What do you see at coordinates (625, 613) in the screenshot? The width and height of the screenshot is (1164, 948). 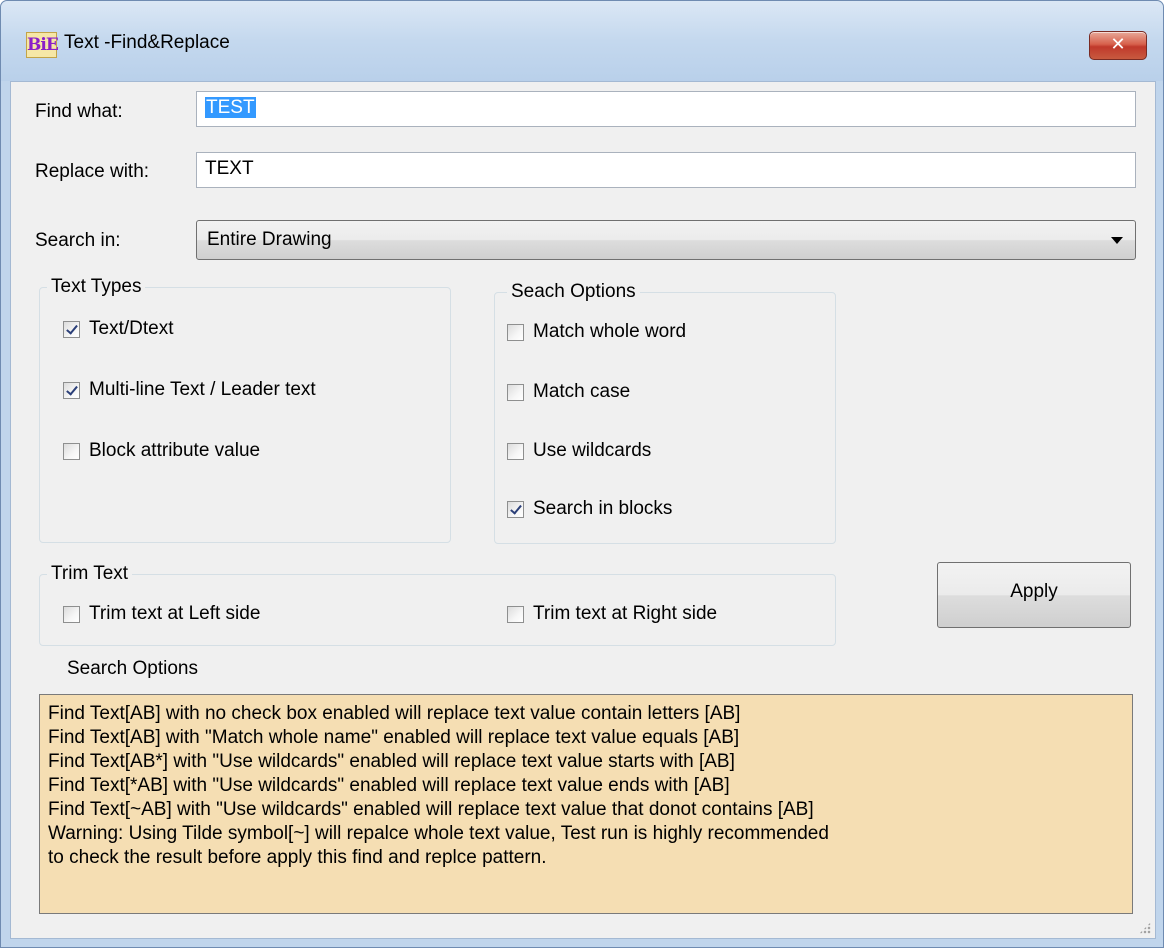 I see `checkbox-label: Trim text at Right side` at bounding box center [625, 613].